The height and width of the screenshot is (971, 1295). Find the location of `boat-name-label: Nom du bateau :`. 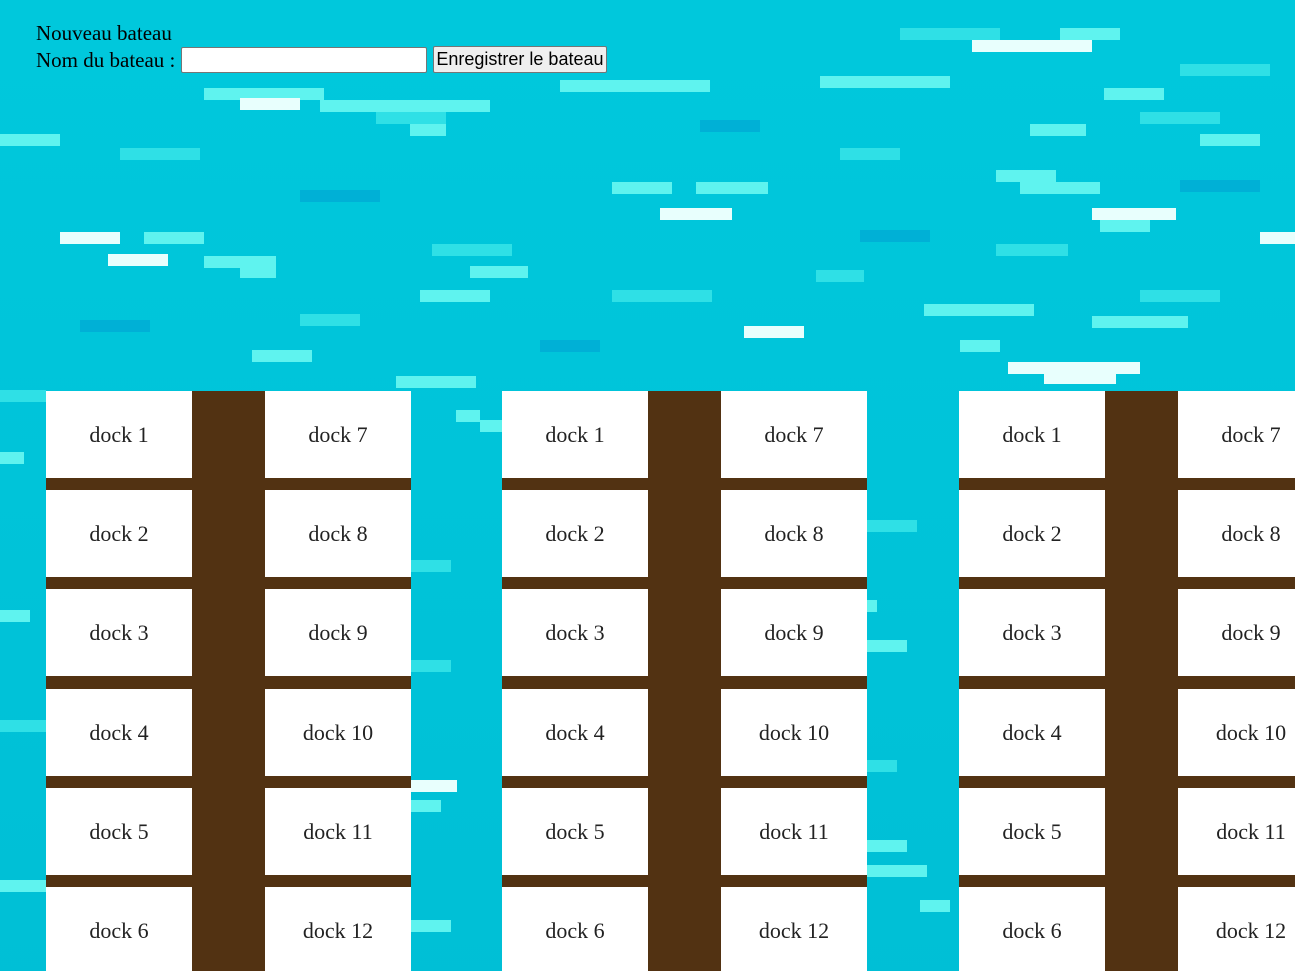

boat-name-label: Nom du bateau : is located at coordinates (106, 59).